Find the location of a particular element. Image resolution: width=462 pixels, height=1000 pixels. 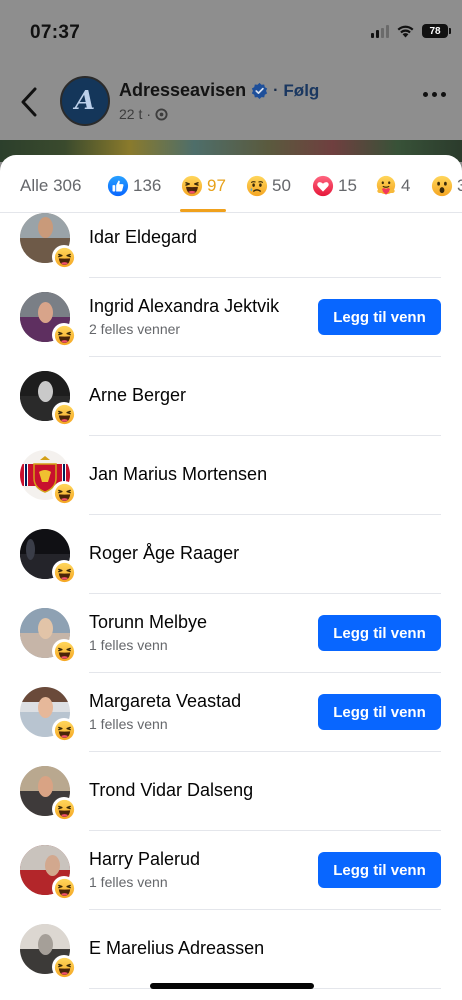

tab-all-label: Alle 306 is located at coordinates (51, 185).